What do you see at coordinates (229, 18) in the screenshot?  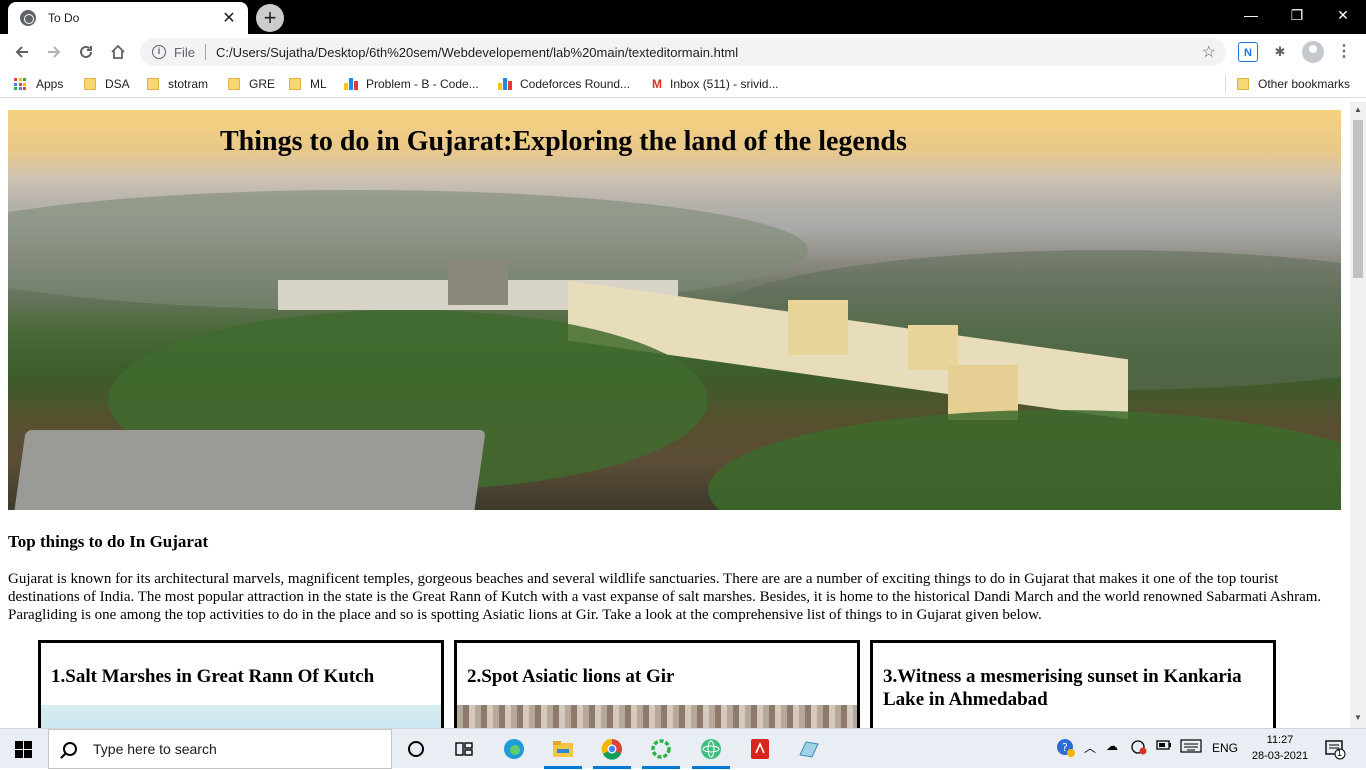 I see `close-tab-icon: ✕` at bounding box center [229, 18].